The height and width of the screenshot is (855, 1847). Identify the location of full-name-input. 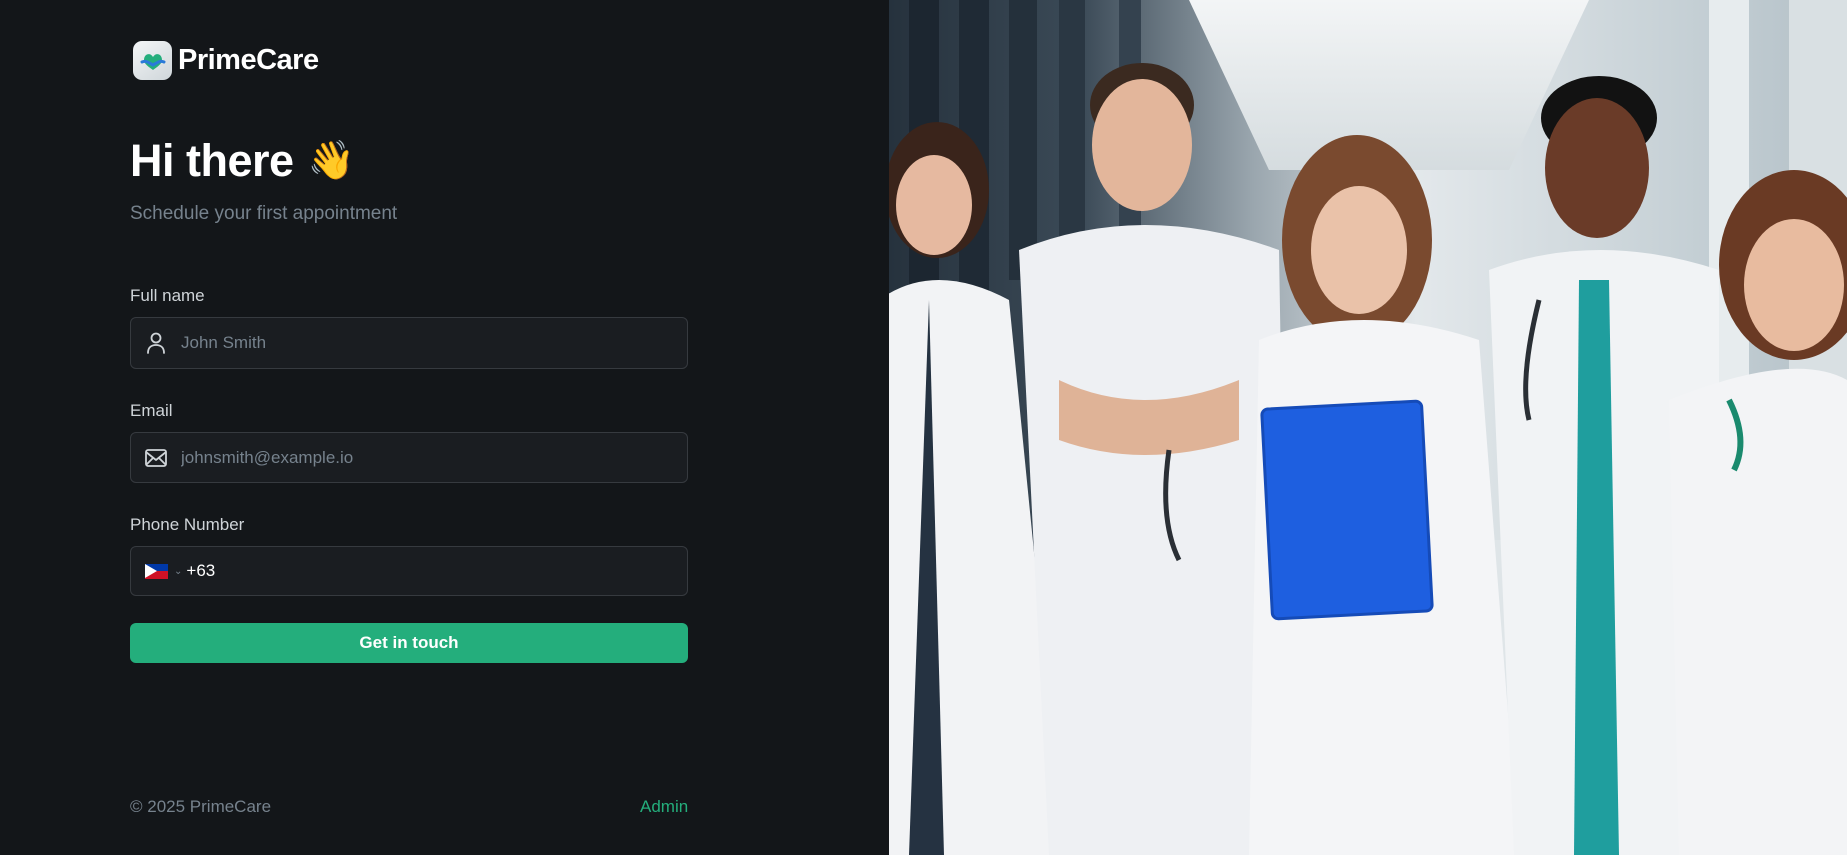
(434, 343).